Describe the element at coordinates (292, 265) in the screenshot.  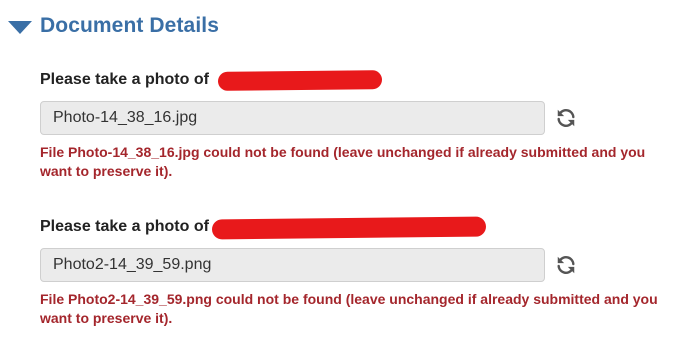
I see `file-name-input: Photo2-14_39_59.png` at that location.